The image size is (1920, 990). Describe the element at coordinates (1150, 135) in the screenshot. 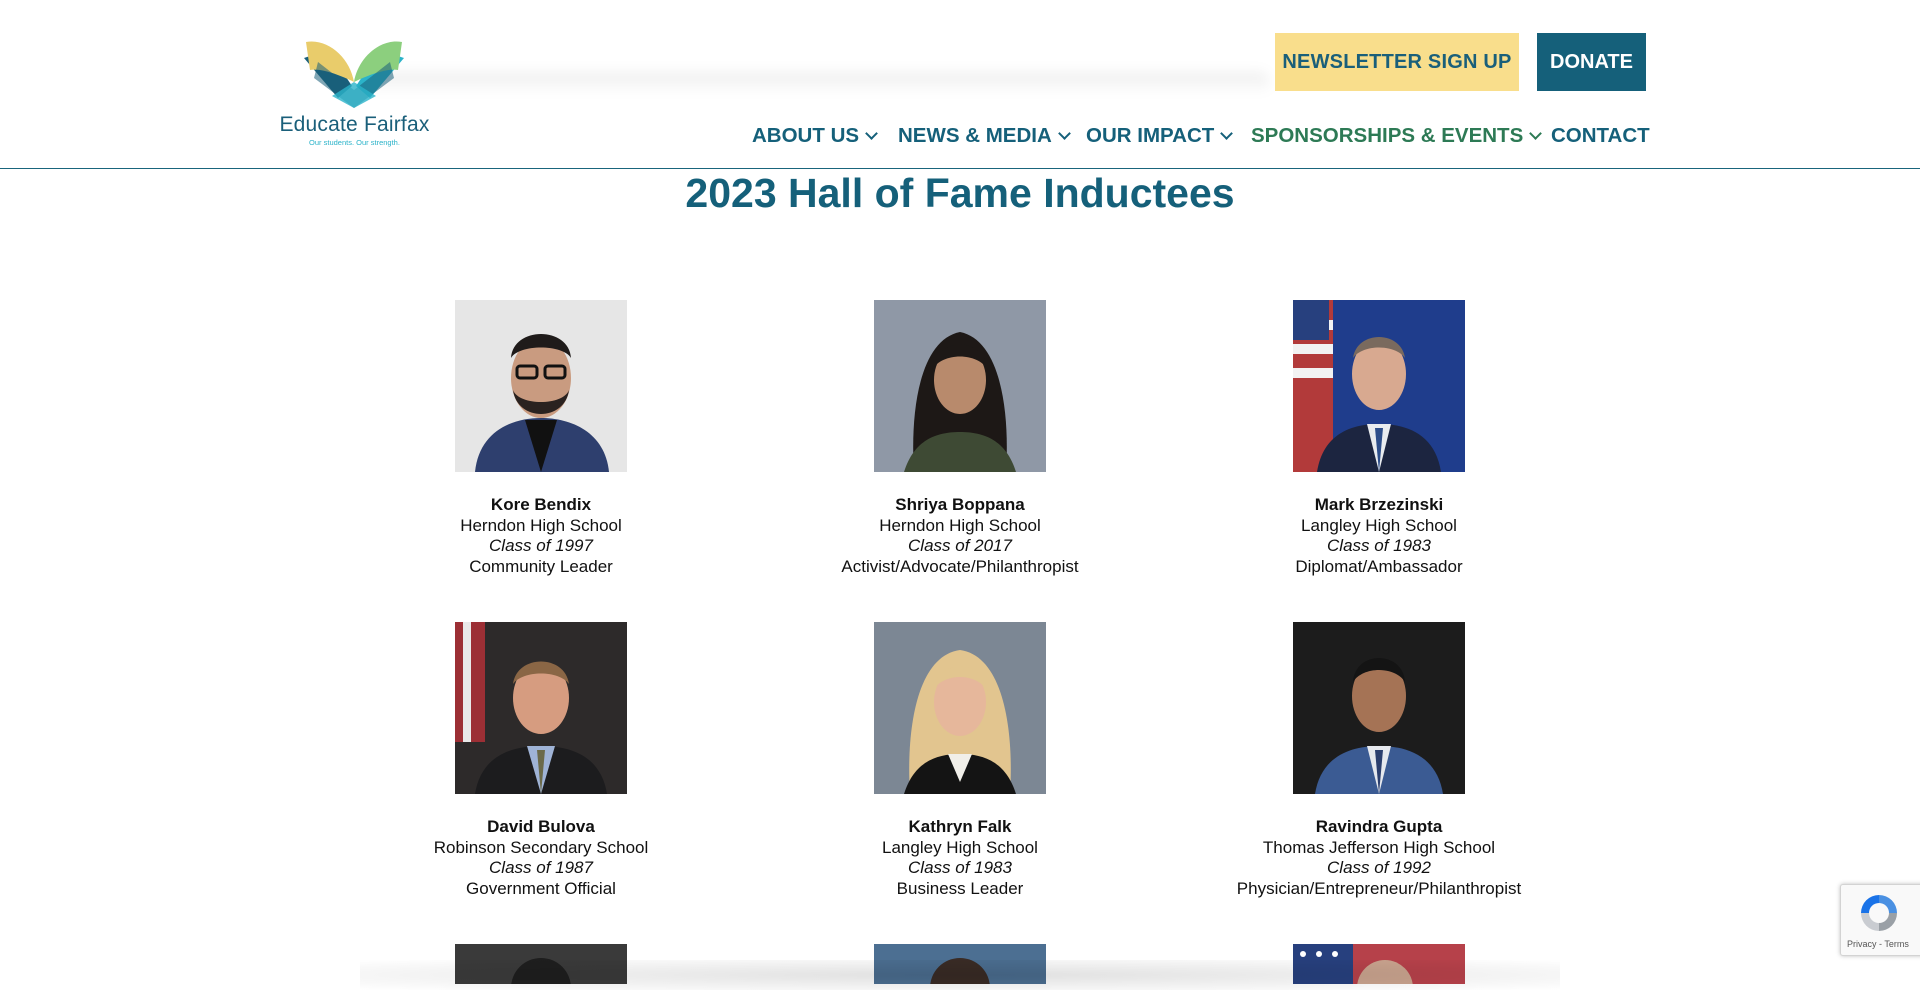

I see `nav-item-label: OUR IMPACT` at that location.